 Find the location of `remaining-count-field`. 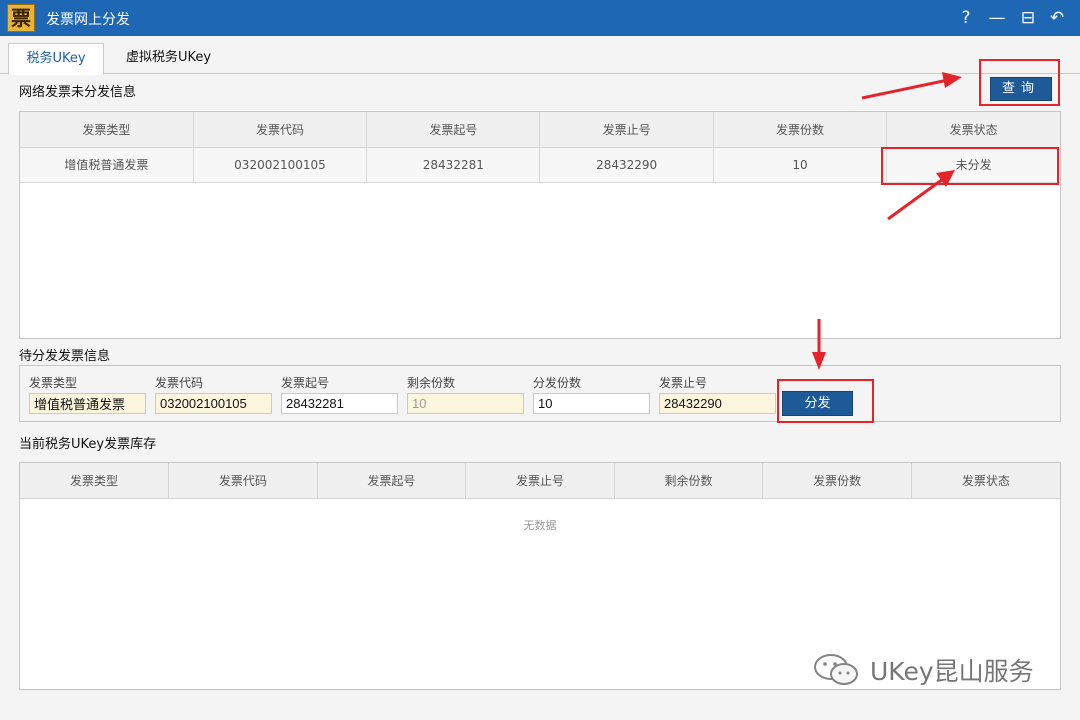

remaining-count-field is located at coordinates (465, 403).